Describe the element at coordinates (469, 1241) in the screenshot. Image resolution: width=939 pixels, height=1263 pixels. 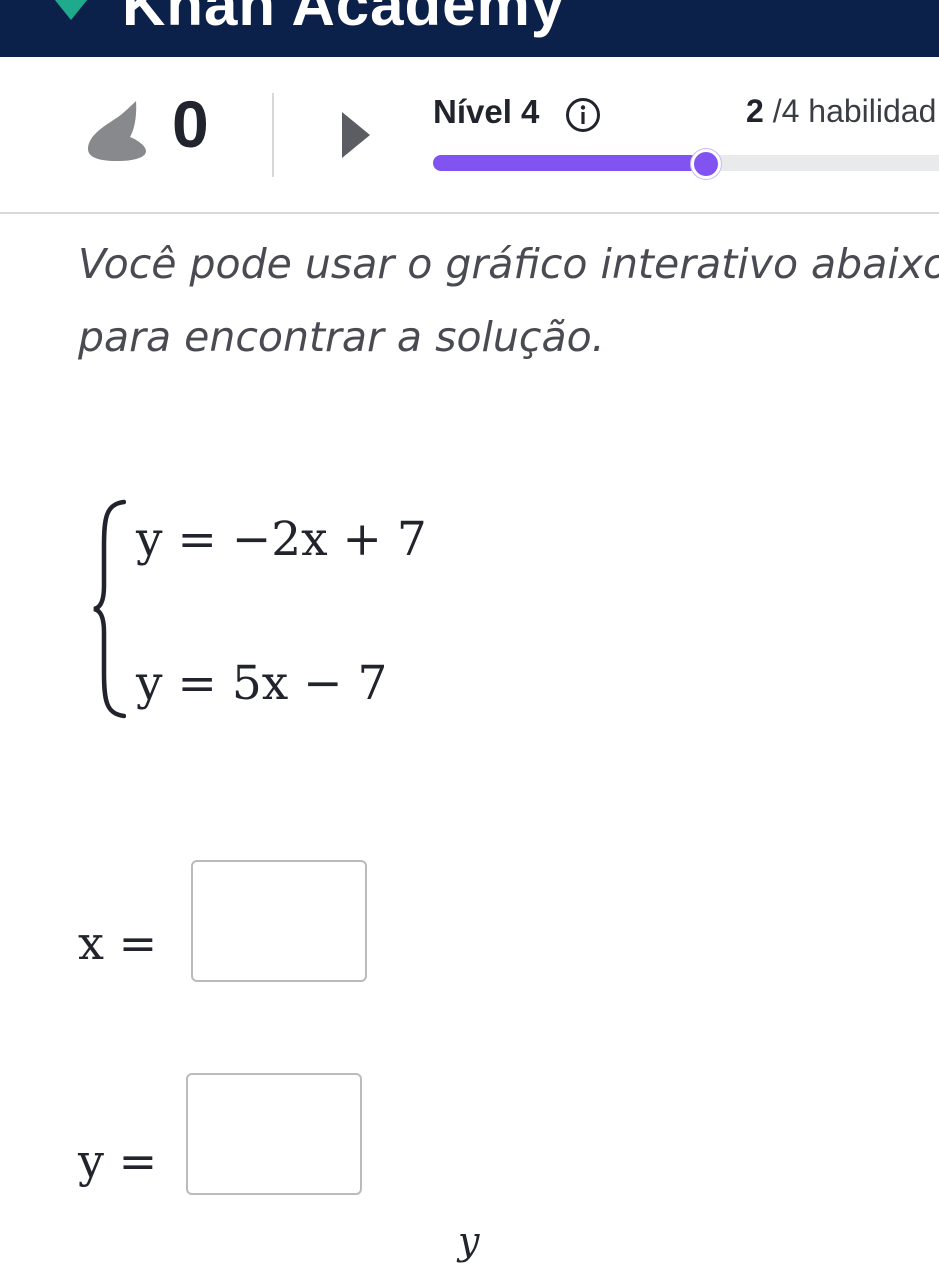
I see `graph-axis-label: y` at that location.